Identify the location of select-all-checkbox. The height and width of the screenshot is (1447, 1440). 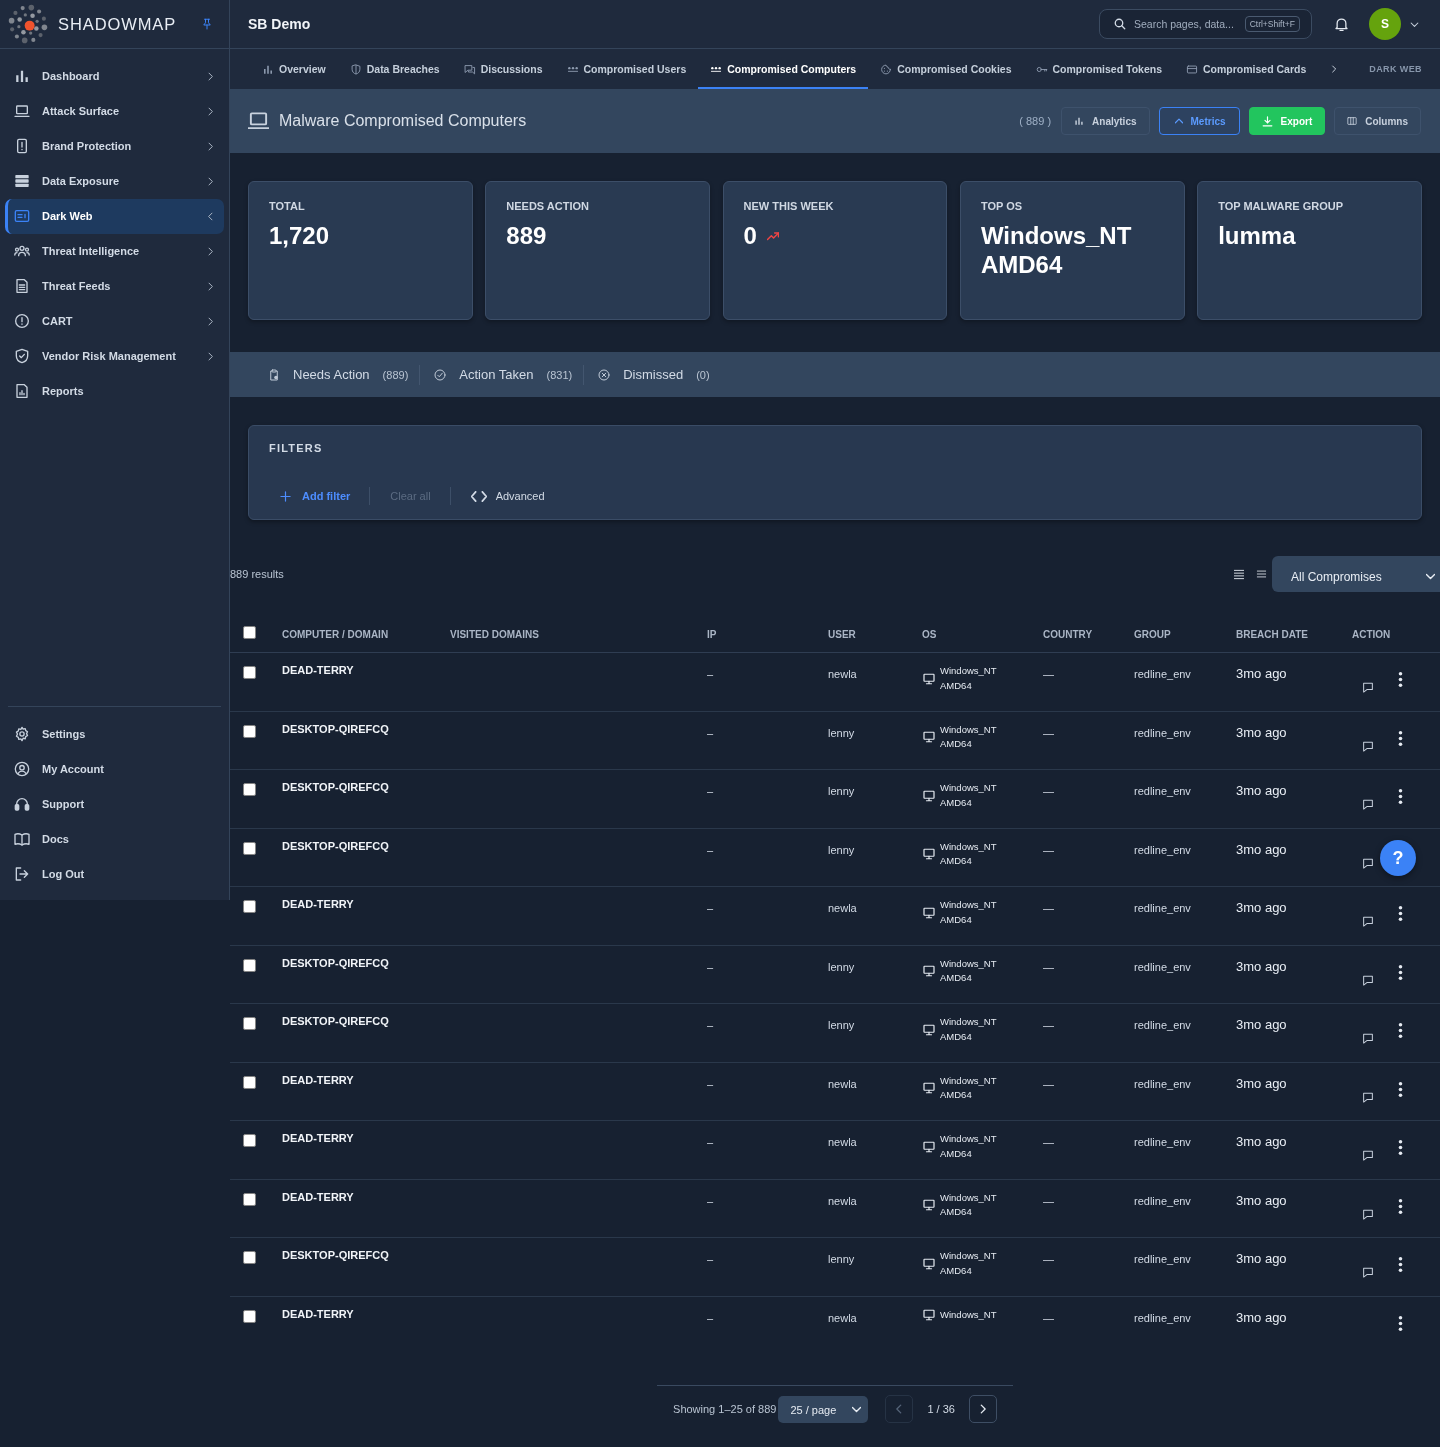
(249, 632).